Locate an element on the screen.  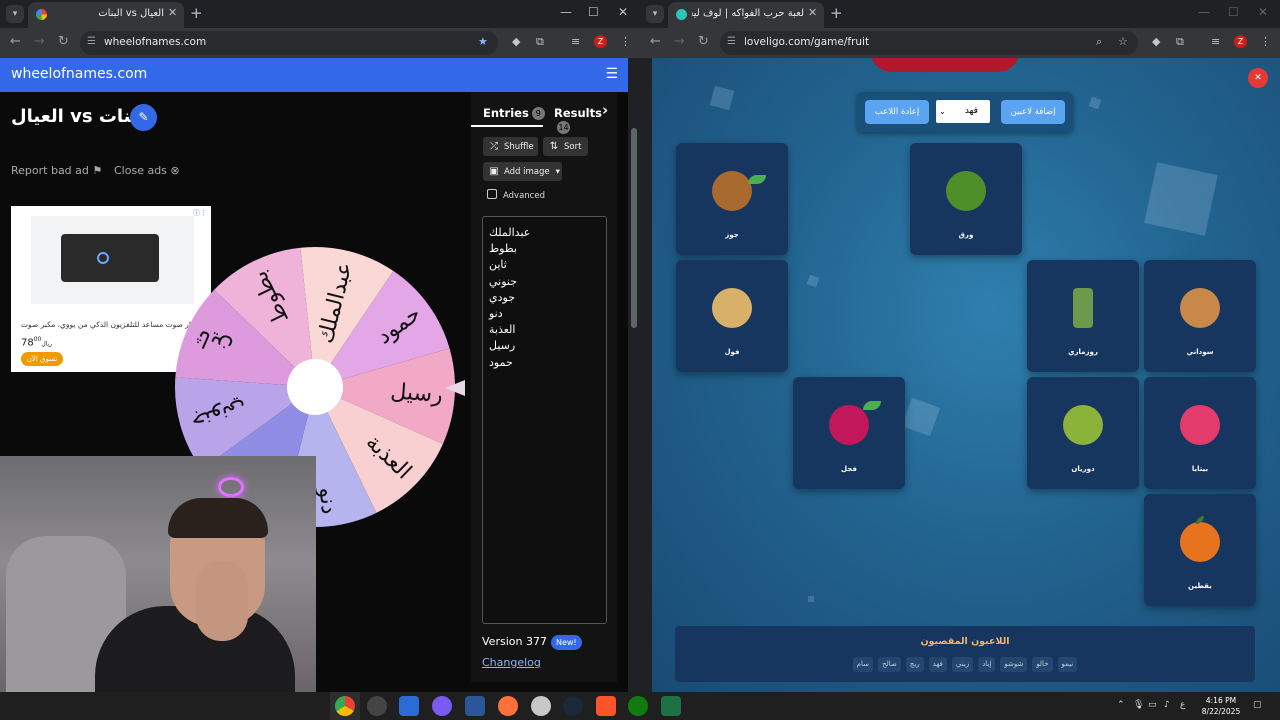
address-bar: ☰ wheelofnames.com ★ is located at coordinates (289, 43).